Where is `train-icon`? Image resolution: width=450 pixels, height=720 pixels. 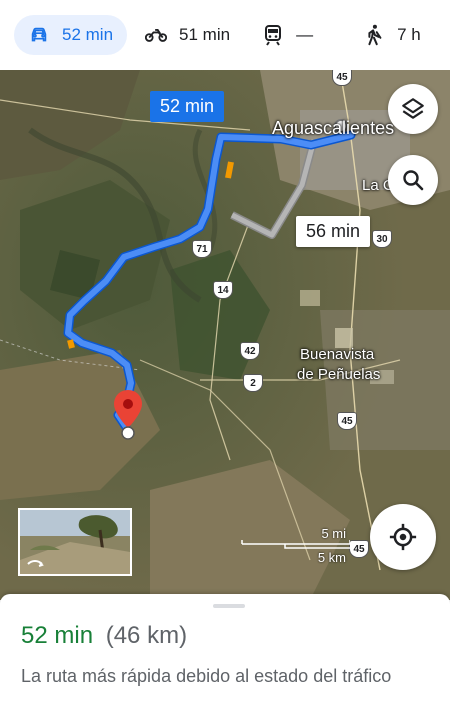
train-icon is located at coordinates (273, 35).